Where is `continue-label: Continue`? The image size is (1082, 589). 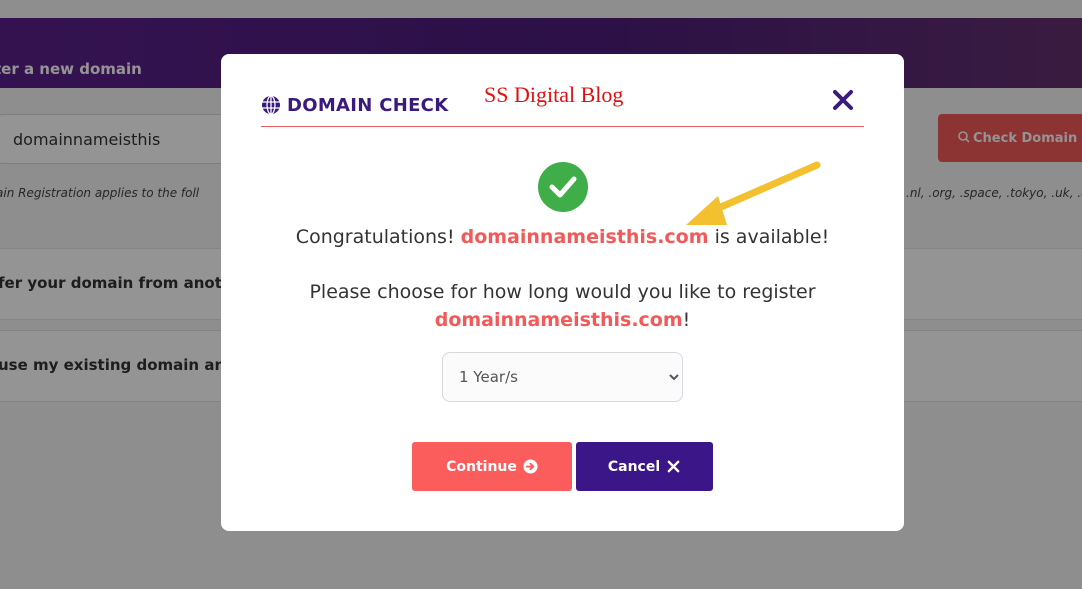
continue-label: Continue is located at coordinates (481, 466).